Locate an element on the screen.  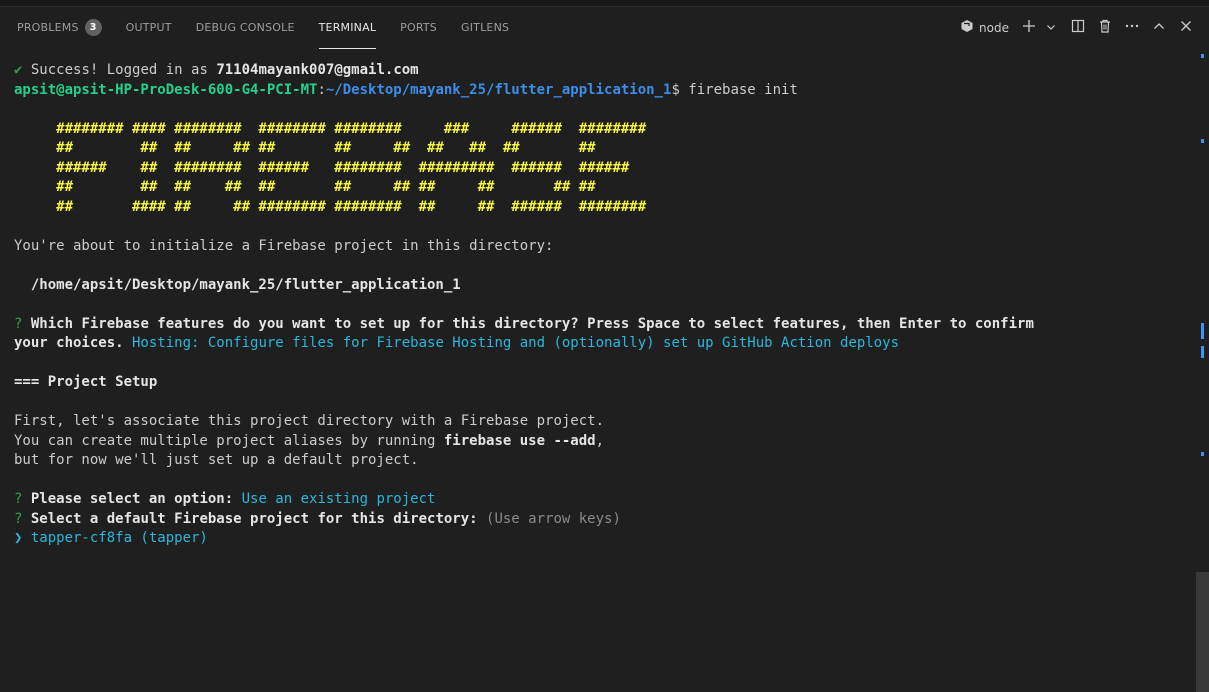
kill-terminal-button is located at coordinates (1105, 28).